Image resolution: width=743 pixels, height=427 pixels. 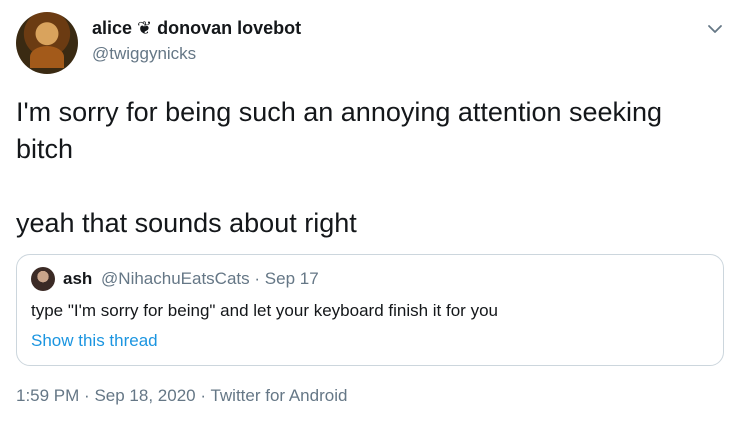 I want to click on author-avatar, so click(x=47, y=43).